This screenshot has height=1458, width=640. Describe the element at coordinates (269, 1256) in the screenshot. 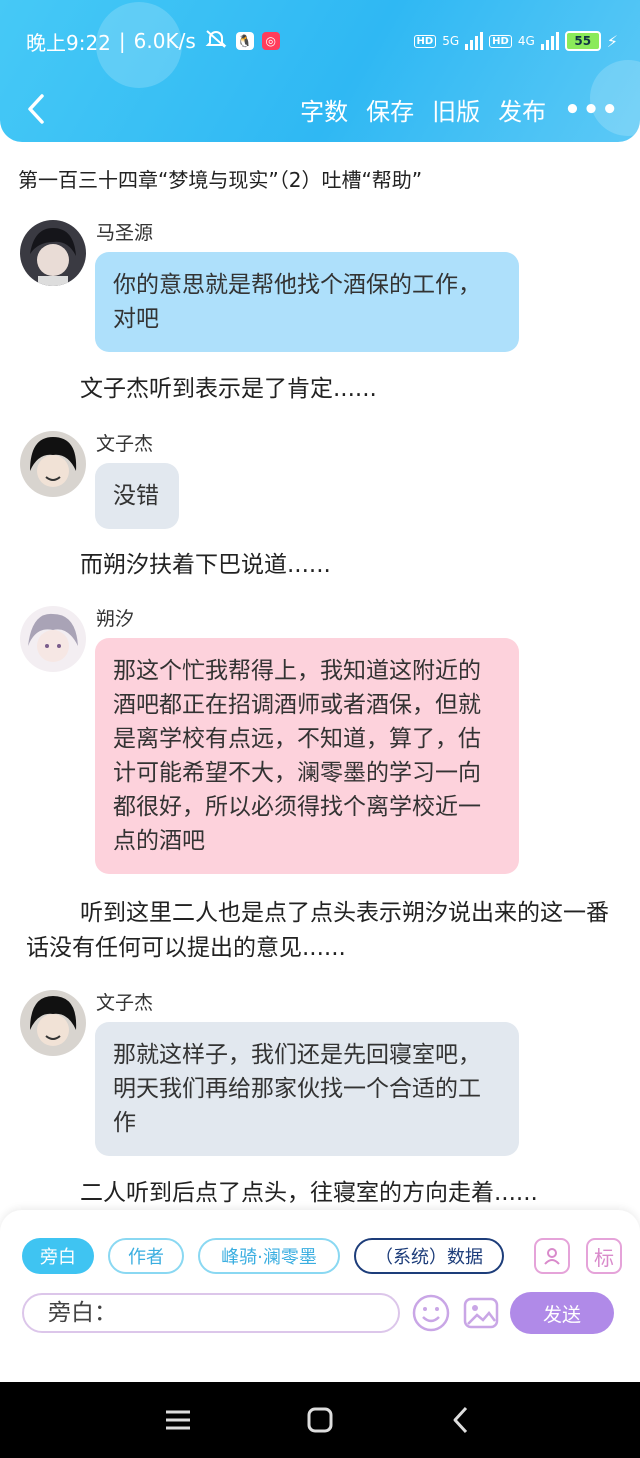

I see `role-chip-character: 峰骑·澜零墨` at that location.